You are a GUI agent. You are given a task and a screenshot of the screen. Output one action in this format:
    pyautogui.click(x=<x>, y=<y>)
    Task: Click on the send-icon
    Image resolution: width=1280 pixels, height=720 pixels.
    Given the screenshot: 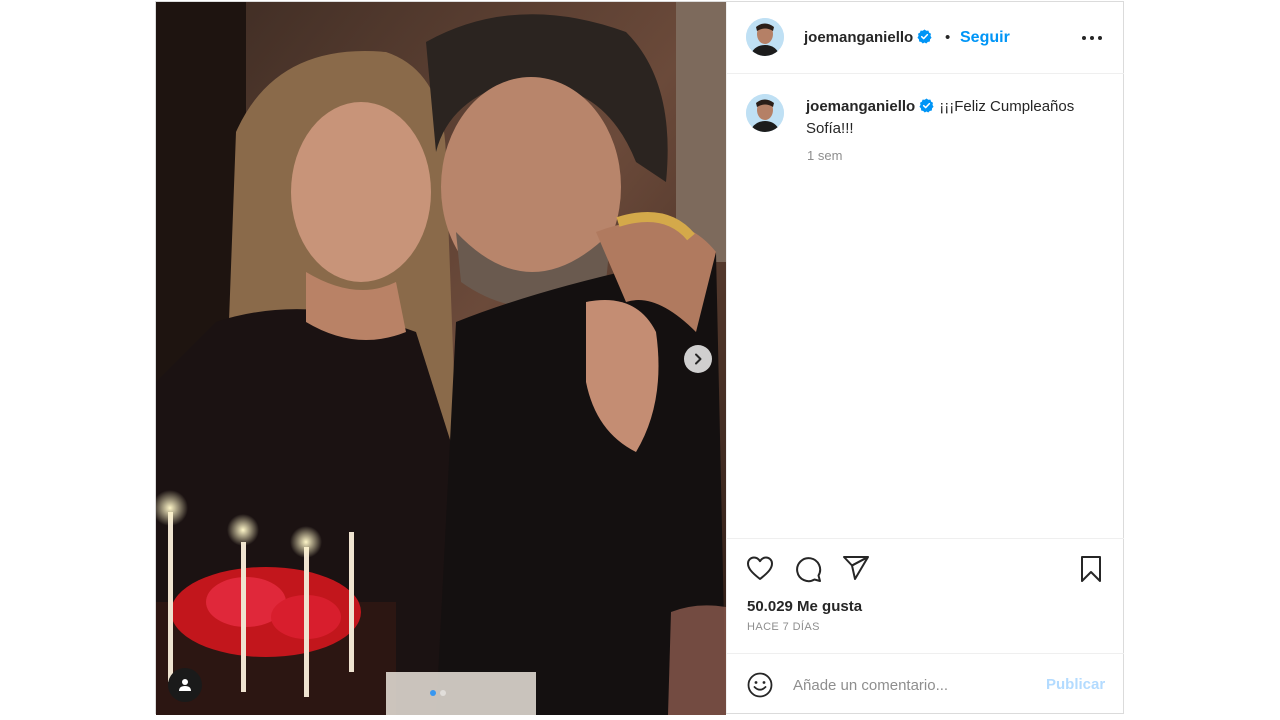 What is the action you would take?
    pyautogui.click(x=856, y=568)
    